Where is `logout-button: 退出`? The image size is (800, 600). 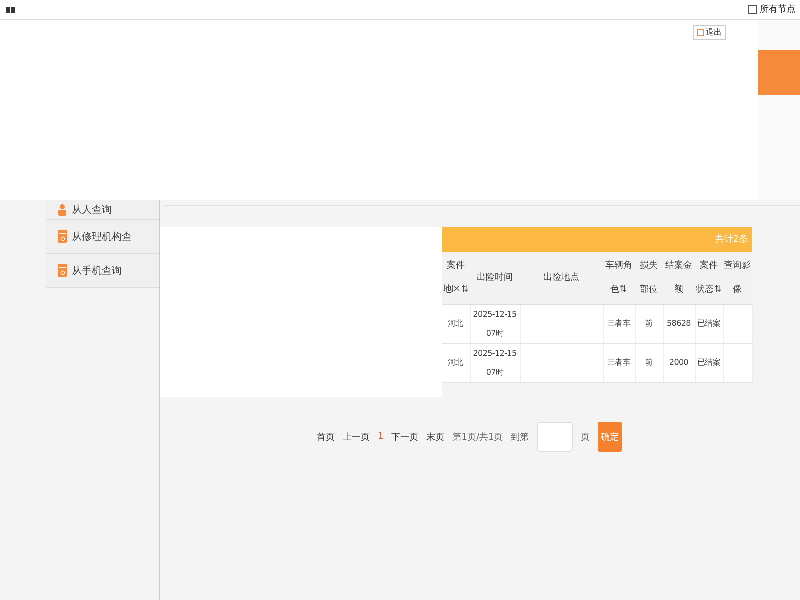 logout-button: 退出 is located at coordinates (709, 32).